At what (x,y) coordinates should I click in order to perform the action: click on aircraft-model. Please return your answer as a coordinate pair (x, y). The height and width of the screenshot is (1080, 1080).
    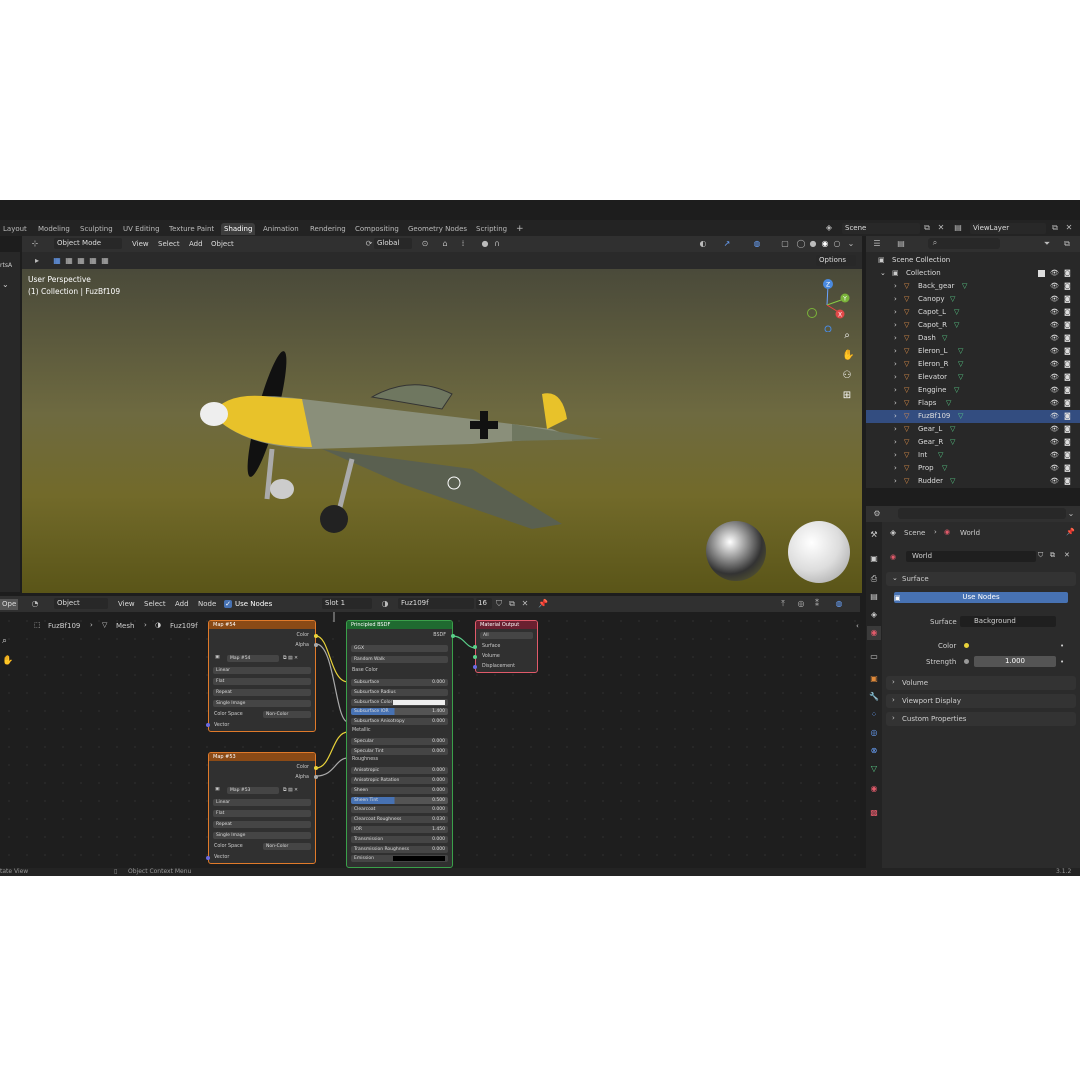
    Looking at the image, I should click on (392, 434).